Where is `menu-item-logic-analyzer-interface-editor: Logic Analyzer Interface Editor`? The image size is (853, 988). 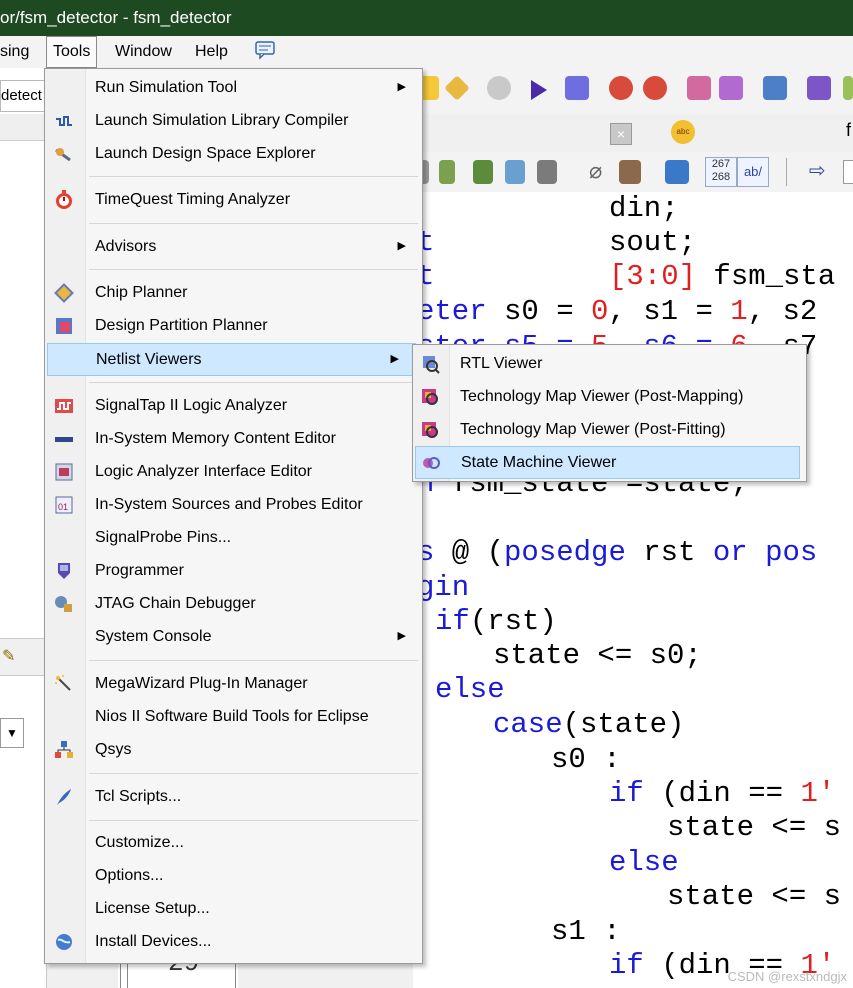
menu-item-logic-analyzer-interface-editor: Logic Analyzer Interface Editor is located at coordinates (233, 471).